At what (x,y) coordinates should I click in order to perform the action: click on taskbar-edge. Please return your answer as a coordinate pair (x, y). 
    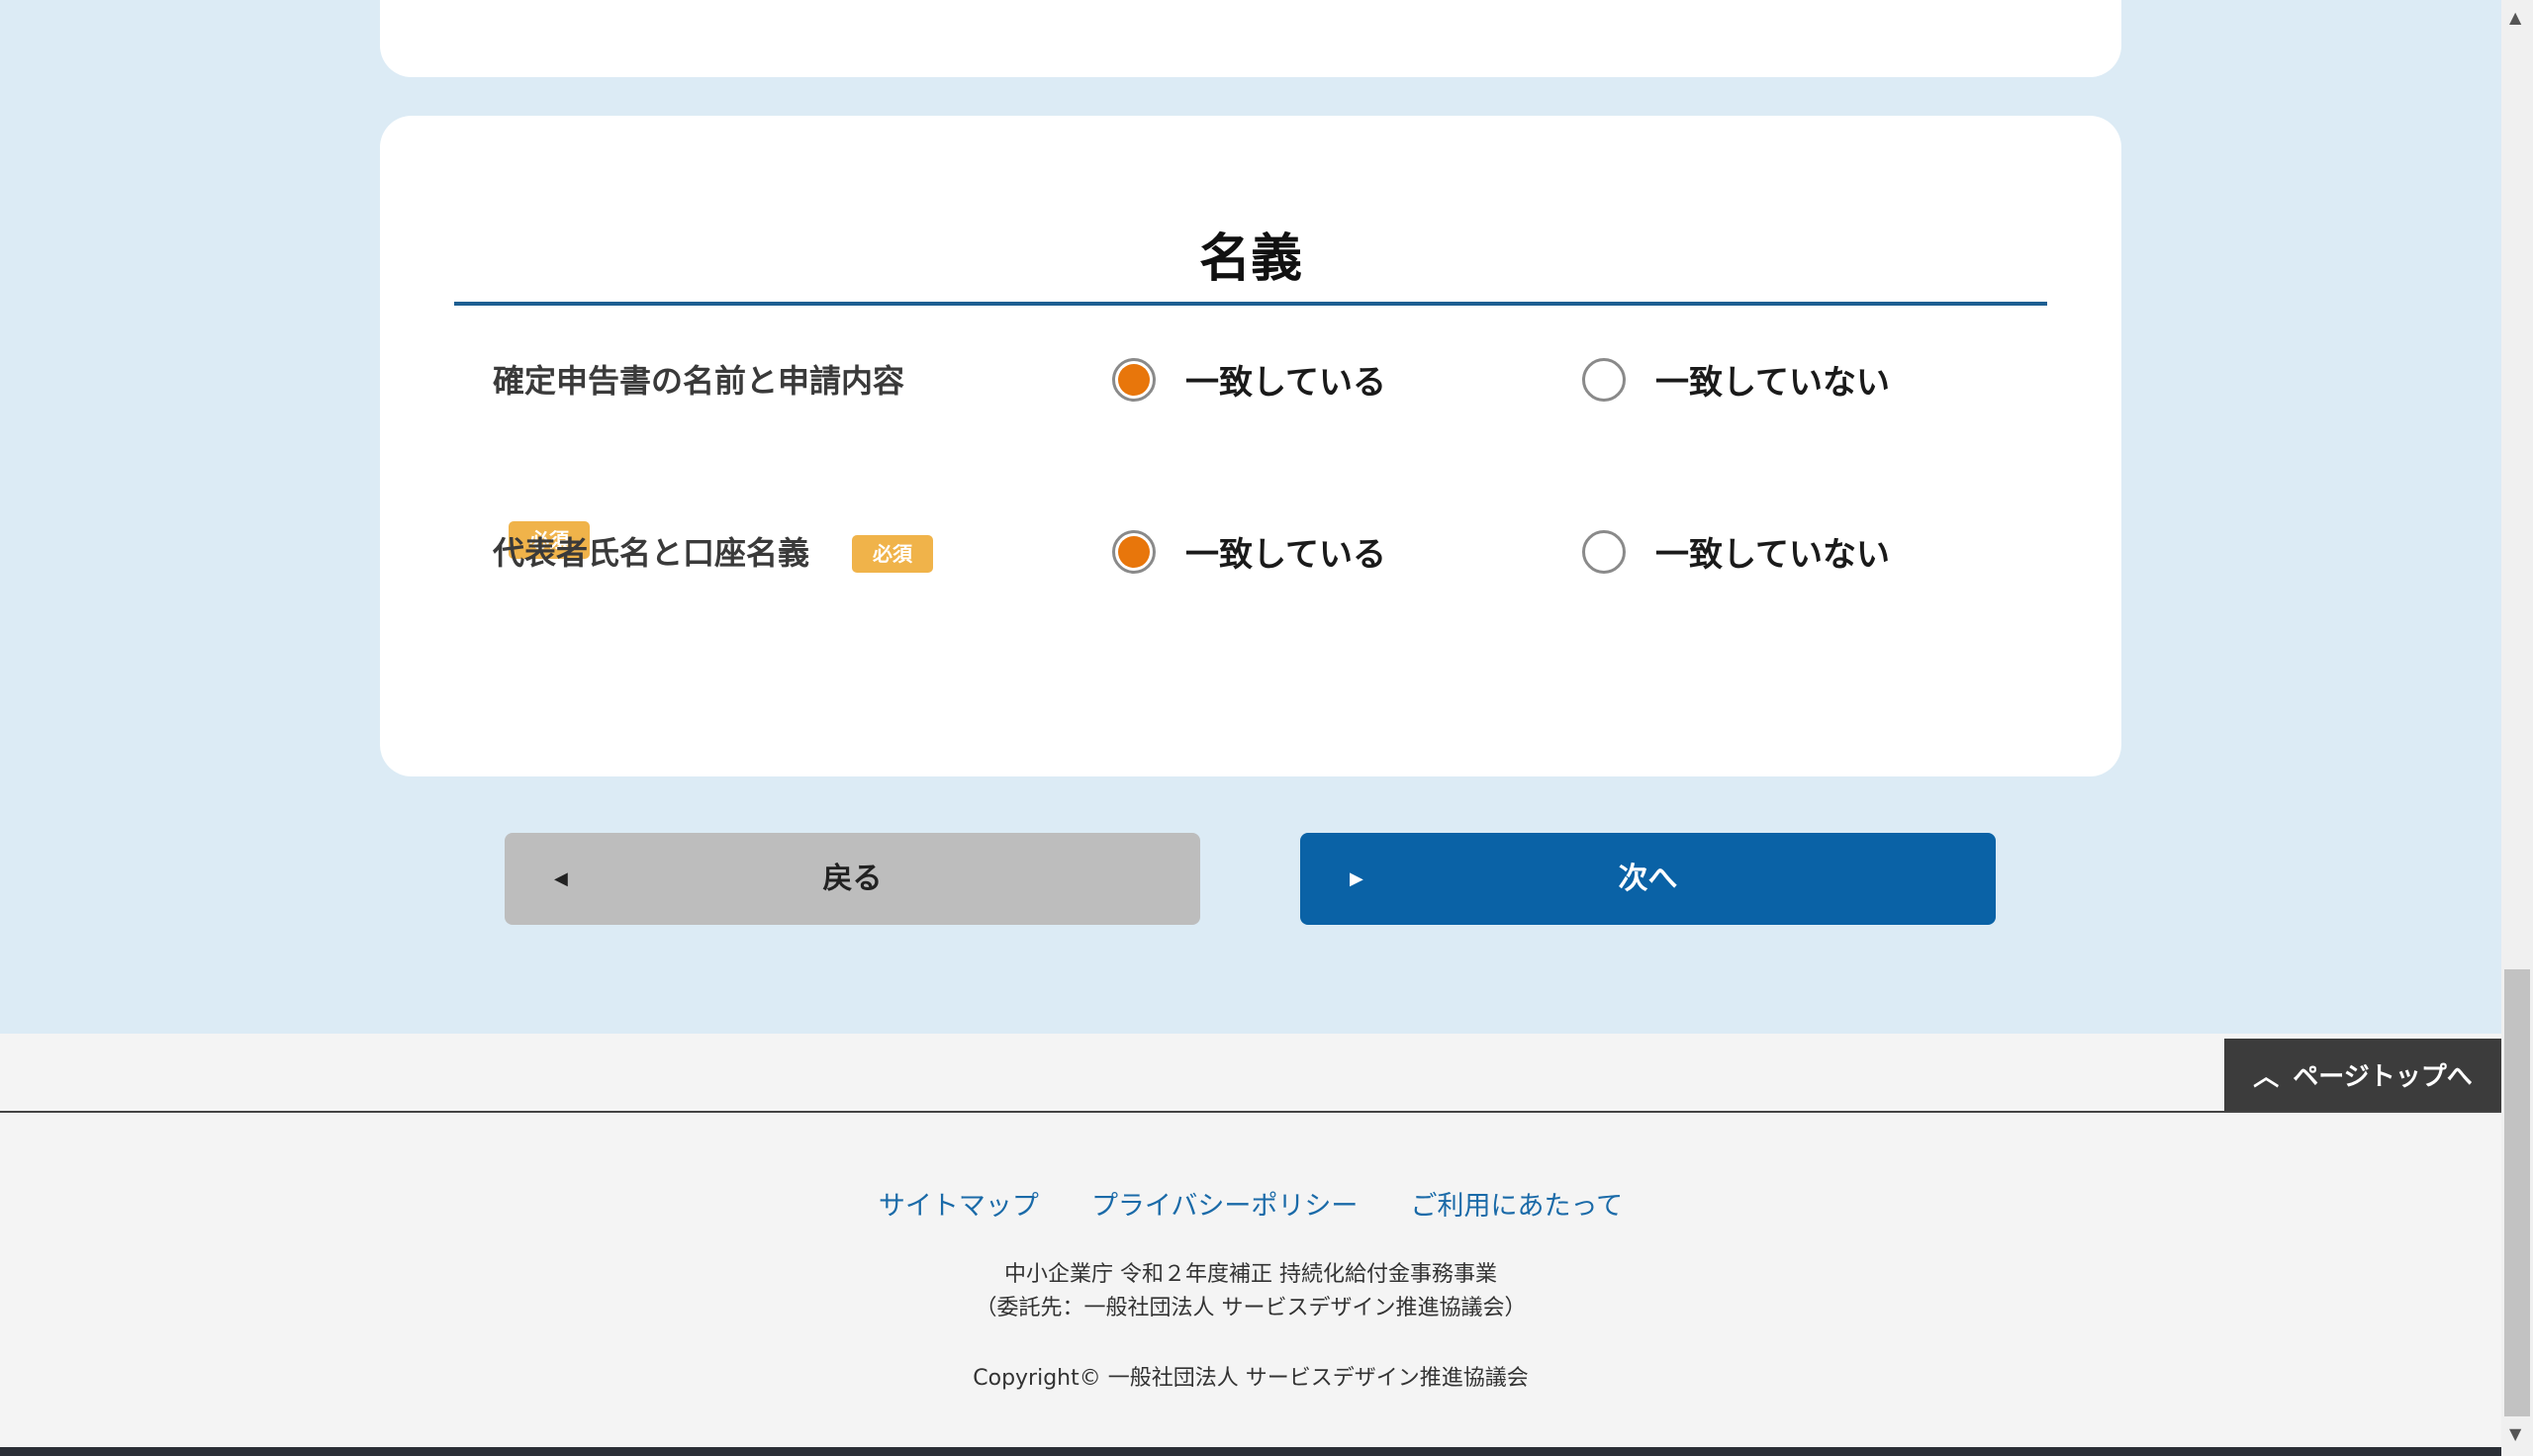
    Looking at the image, I should click on (1251, 1451).